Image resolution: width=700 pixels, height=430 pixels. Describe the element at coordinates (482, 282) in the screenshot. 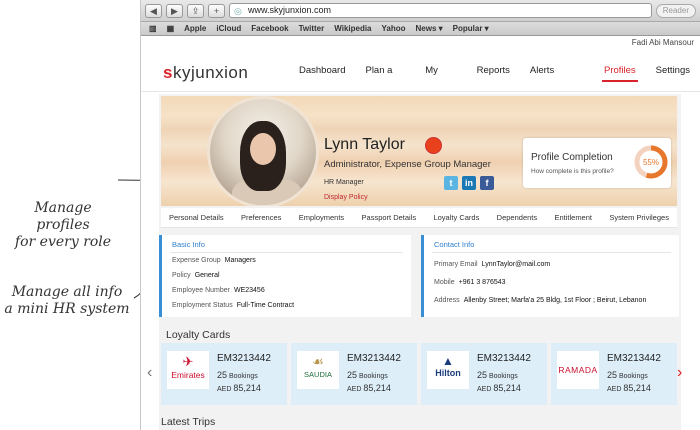

I see `row-value: +961 3 876543` at that location.